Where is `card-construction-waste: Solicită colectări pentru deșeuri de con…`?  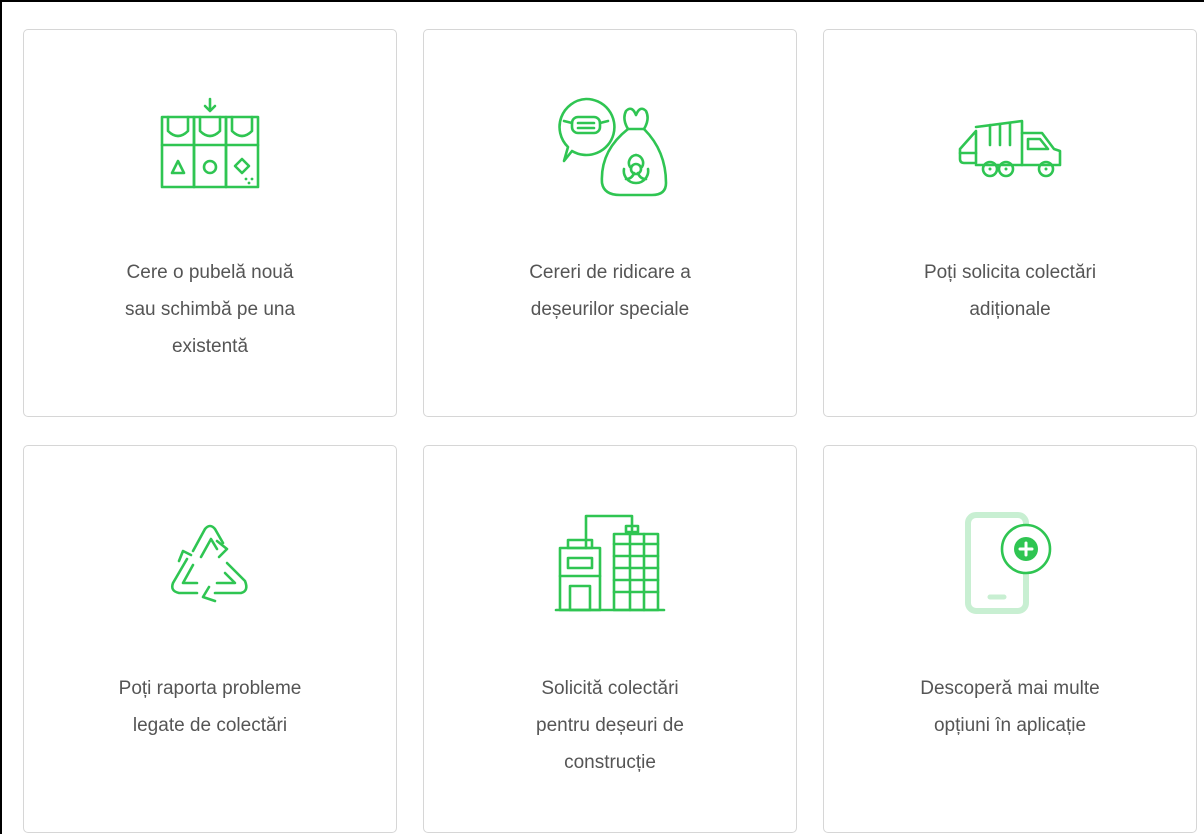
card-construction-waste: Solicită colectări pentru deșeuri de con… is located at coordinates (610, 639).